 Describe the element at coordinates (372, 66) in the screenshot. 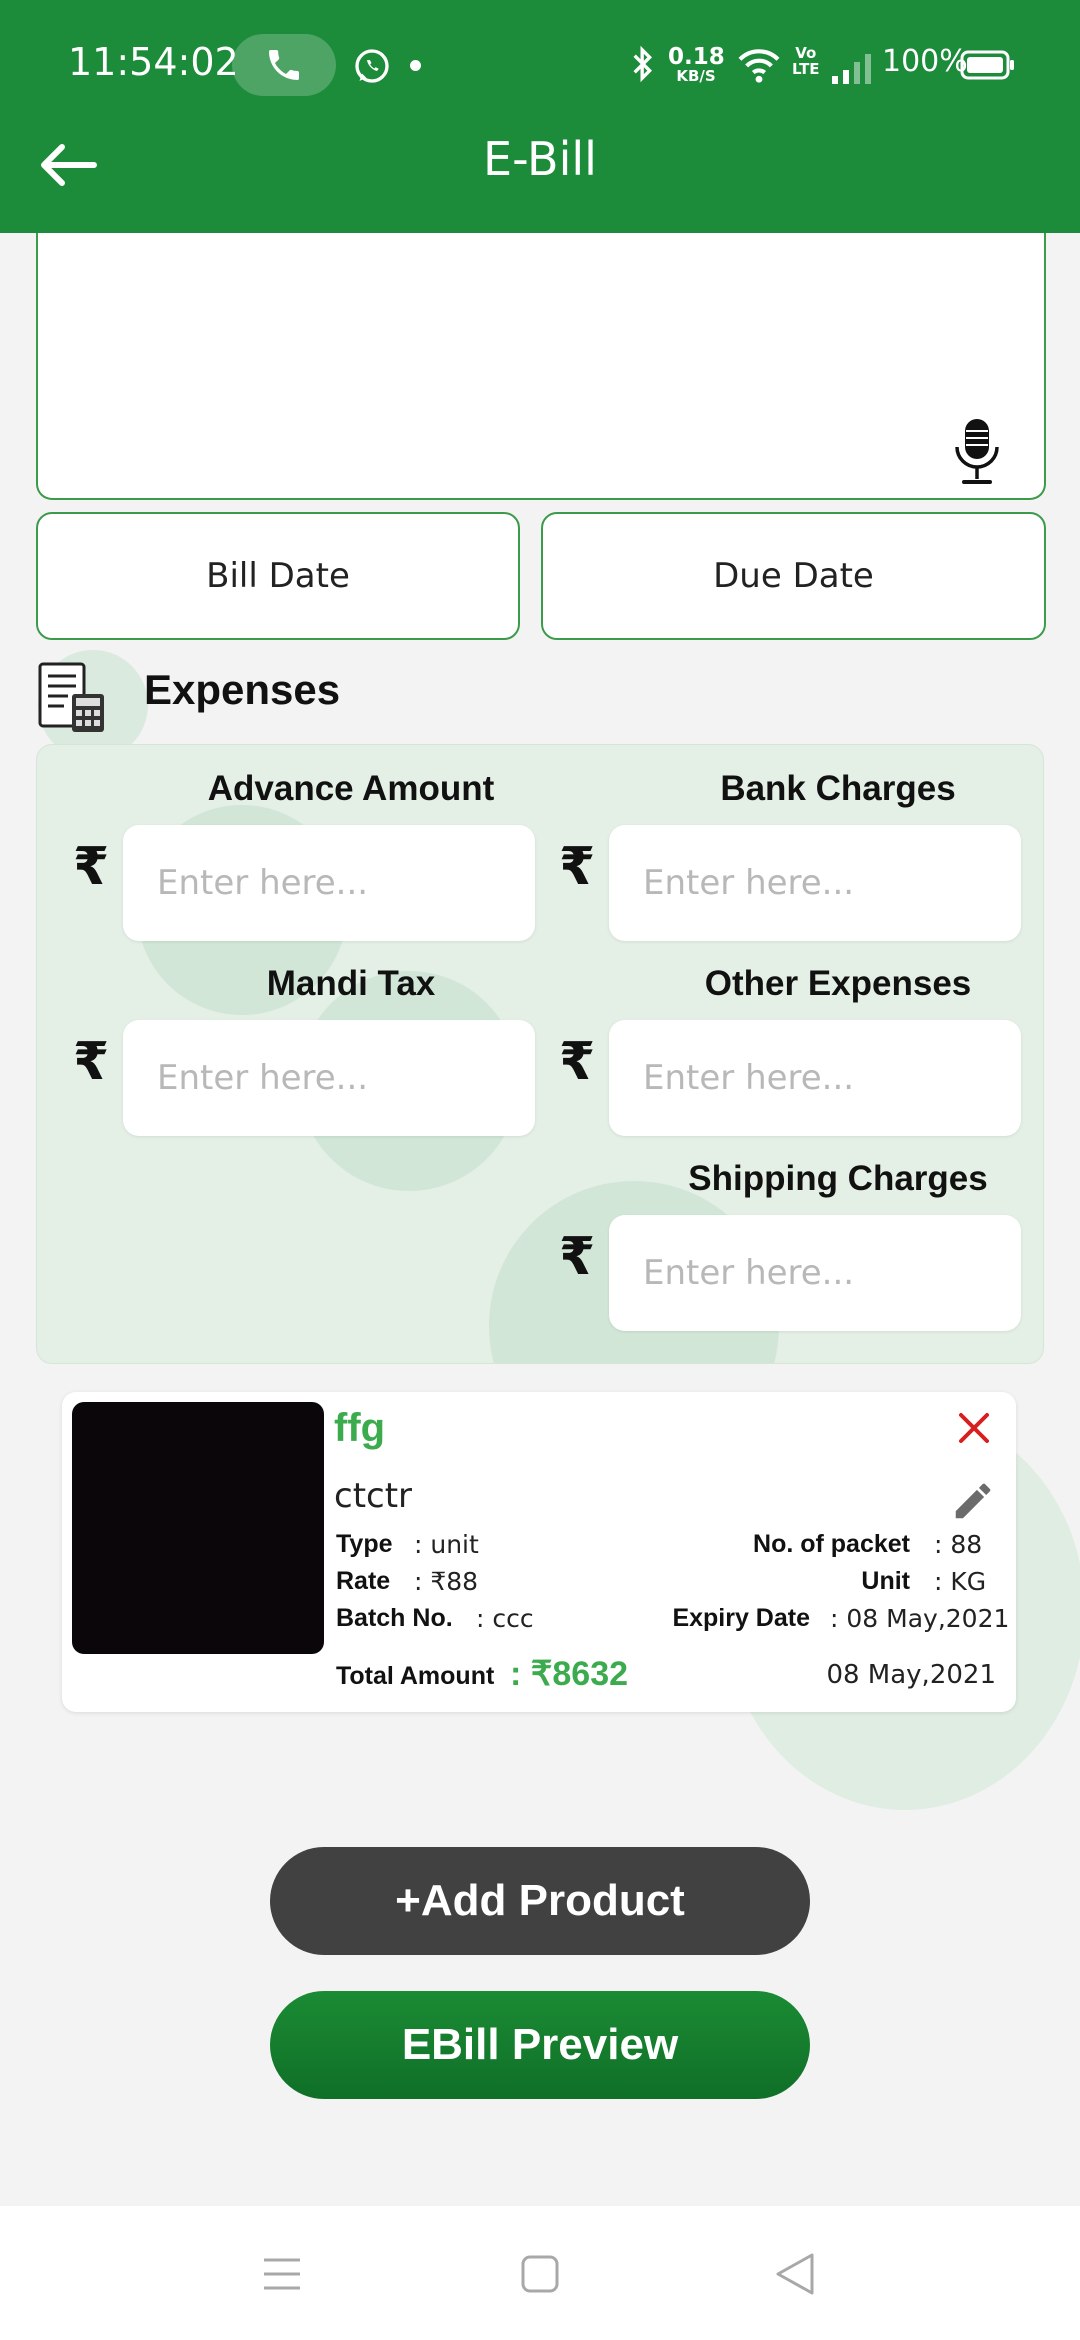

I see `whatsapp-icon` at that location.